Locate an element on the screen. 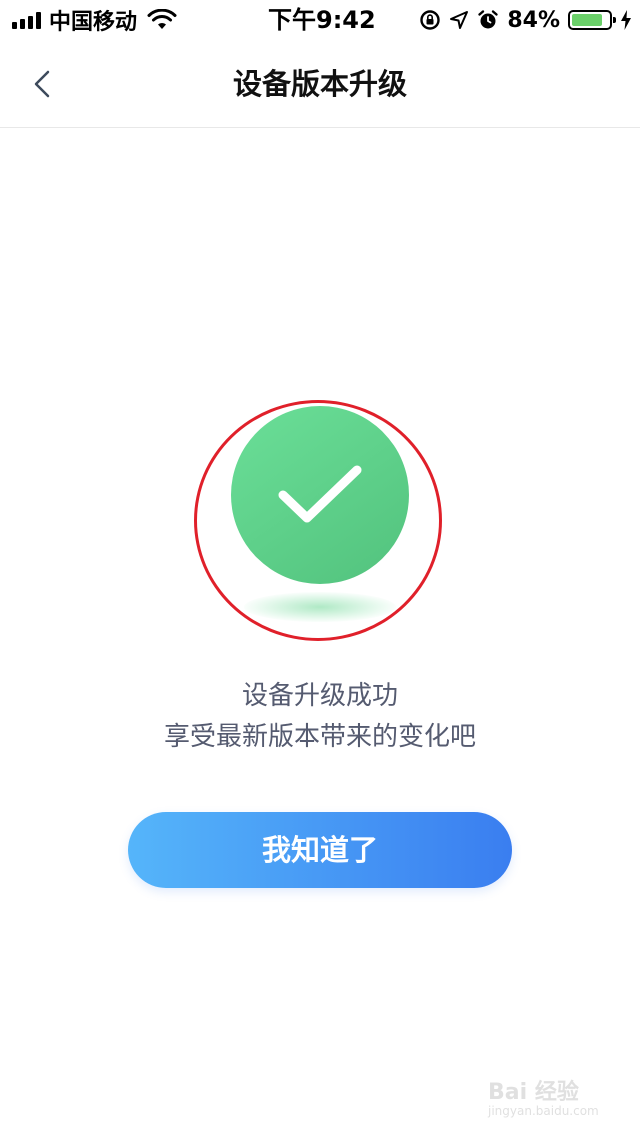  status-bar: 中国移动 下午9:42 84% is located at coordinates (320, 20).